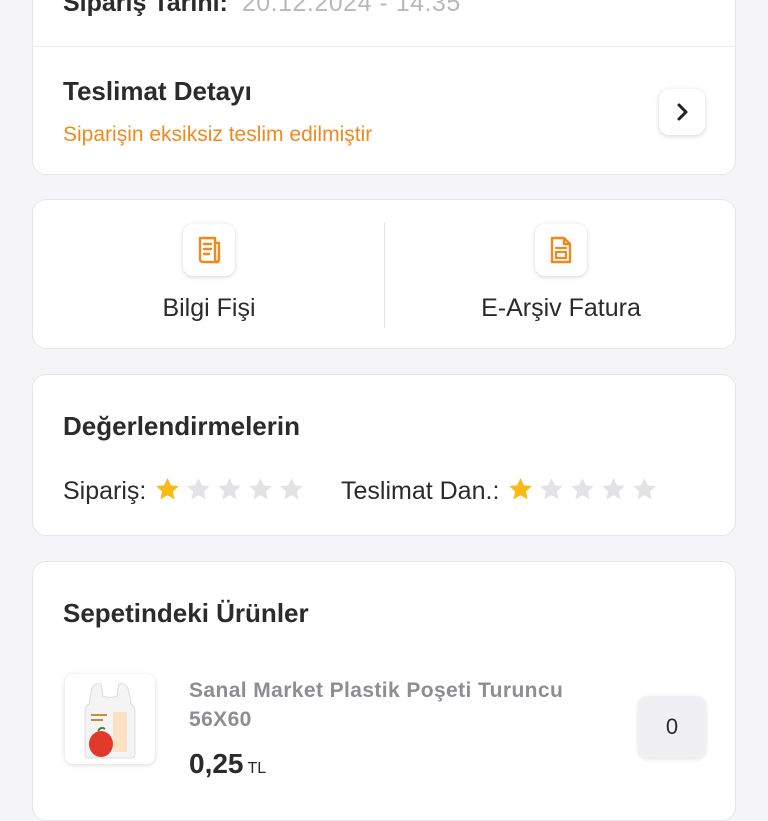 This screenshot has height=821, width=768. What do you see at coordinates (145, 8) in the screenshot?
I see `order-date-label: Sipariş Tarihi:` at bounding box center [145, 8].